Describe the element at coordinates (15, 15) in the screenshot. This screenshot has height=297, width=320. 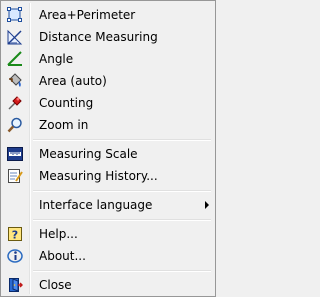
I see `area-perimeter-icon` at that location.